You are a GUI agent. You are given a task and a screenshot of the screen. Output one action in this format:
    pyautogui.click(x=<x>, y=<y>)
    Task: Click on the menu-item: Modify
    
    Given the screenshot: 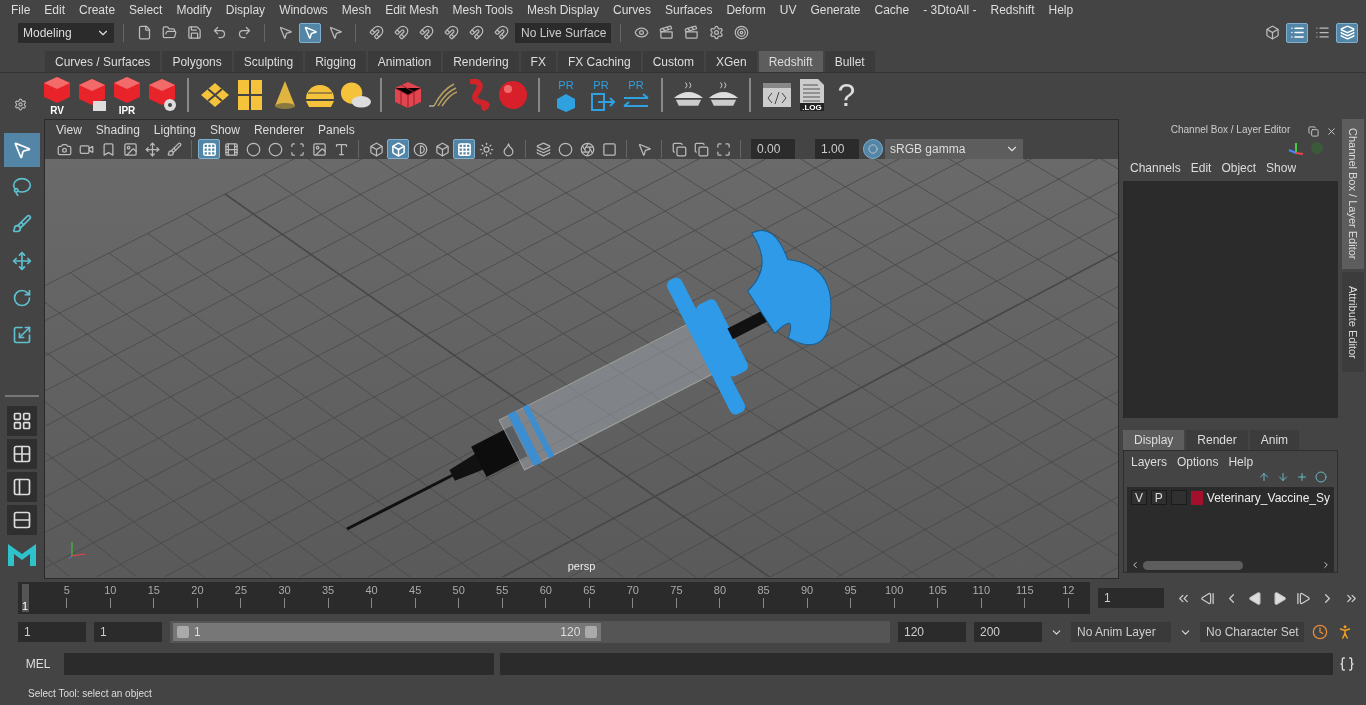 What is the action you would take?
    pyautogui.click(x=194, y=10)
    